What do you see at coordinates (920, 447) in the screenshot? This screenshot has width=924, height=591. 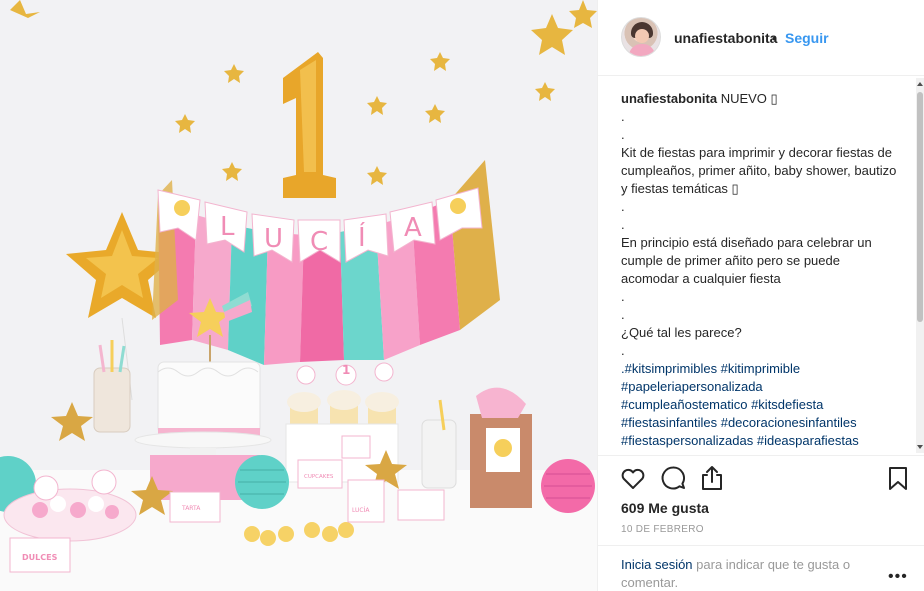 I see `scroll-down-arrow` at bounding box center [920, 447].